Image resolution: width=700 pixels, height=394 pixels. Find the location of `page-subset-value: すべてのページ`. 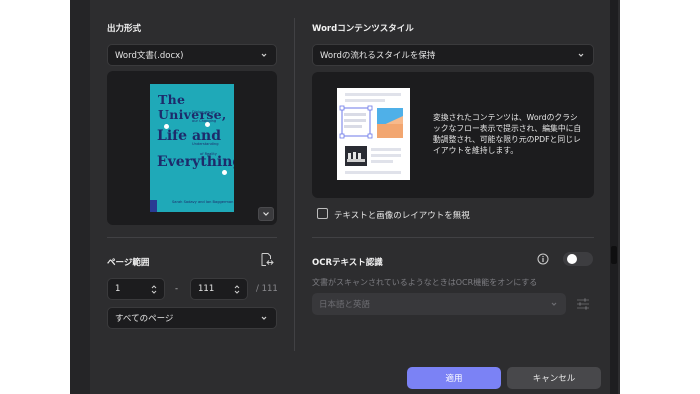

page-subset-value: すべてのページ is located at coordinates (144, 319).